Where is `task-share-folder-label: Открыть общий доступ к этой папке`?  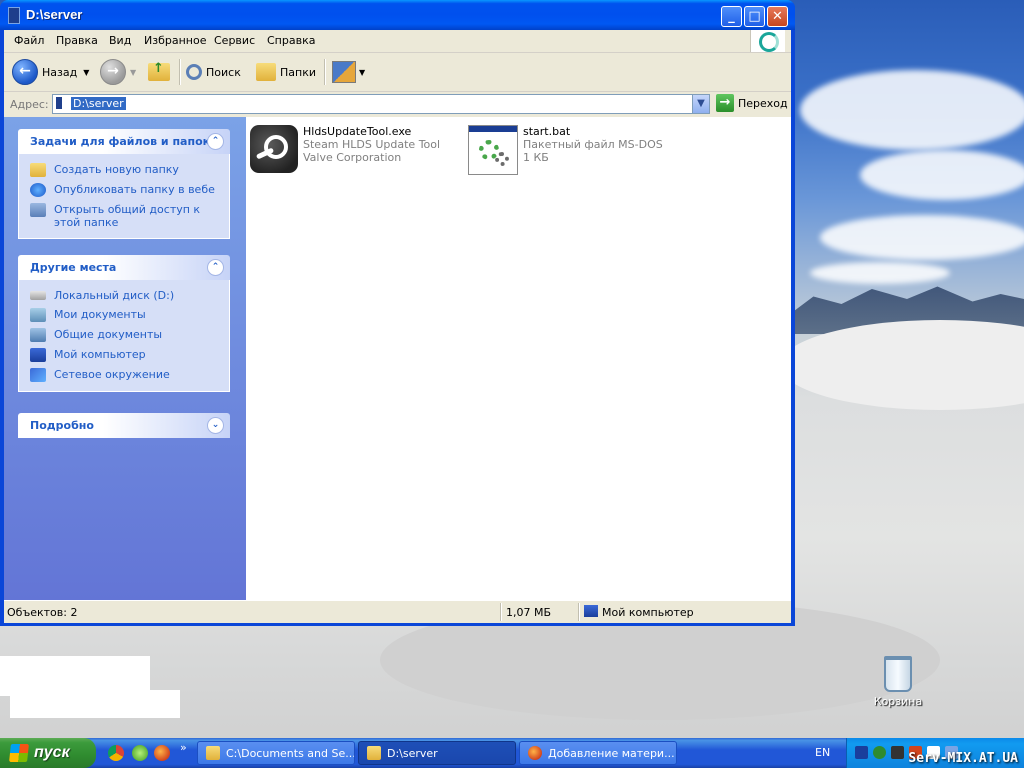
task-share-folder-label: Открыть общий доступ к этой папке is located at coordinates (127, 216).